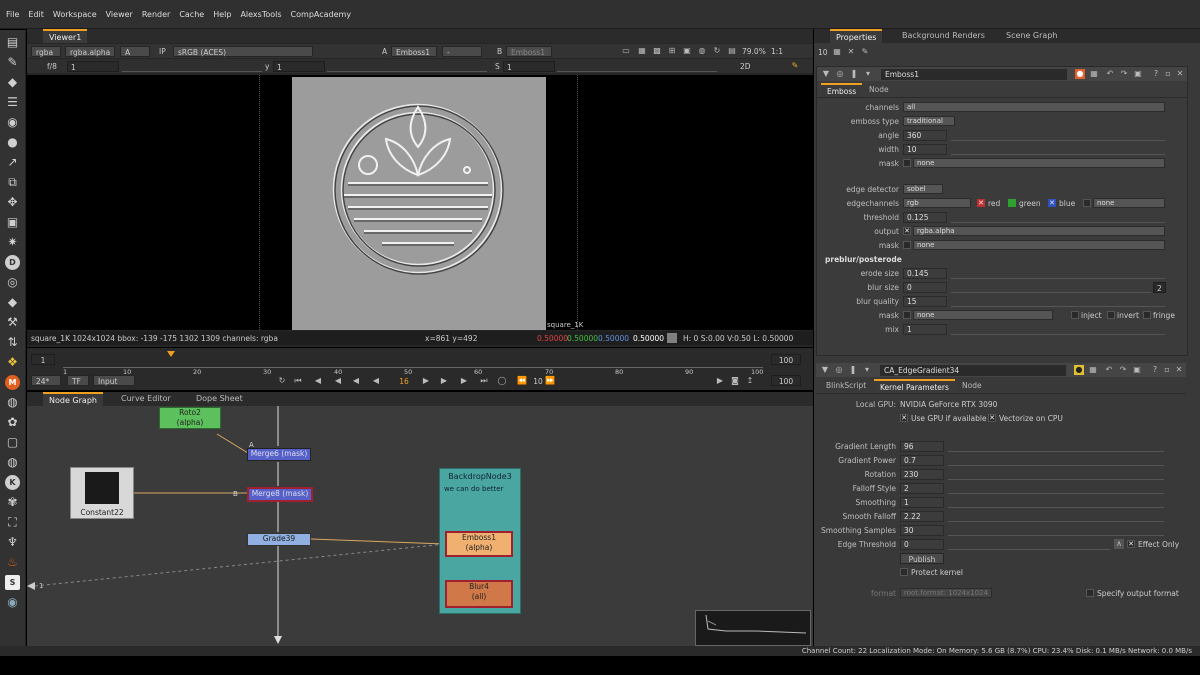  Describe the element at coordinates (925, 287) in the screenshot. I see `blur-size-field: 0` at that location.